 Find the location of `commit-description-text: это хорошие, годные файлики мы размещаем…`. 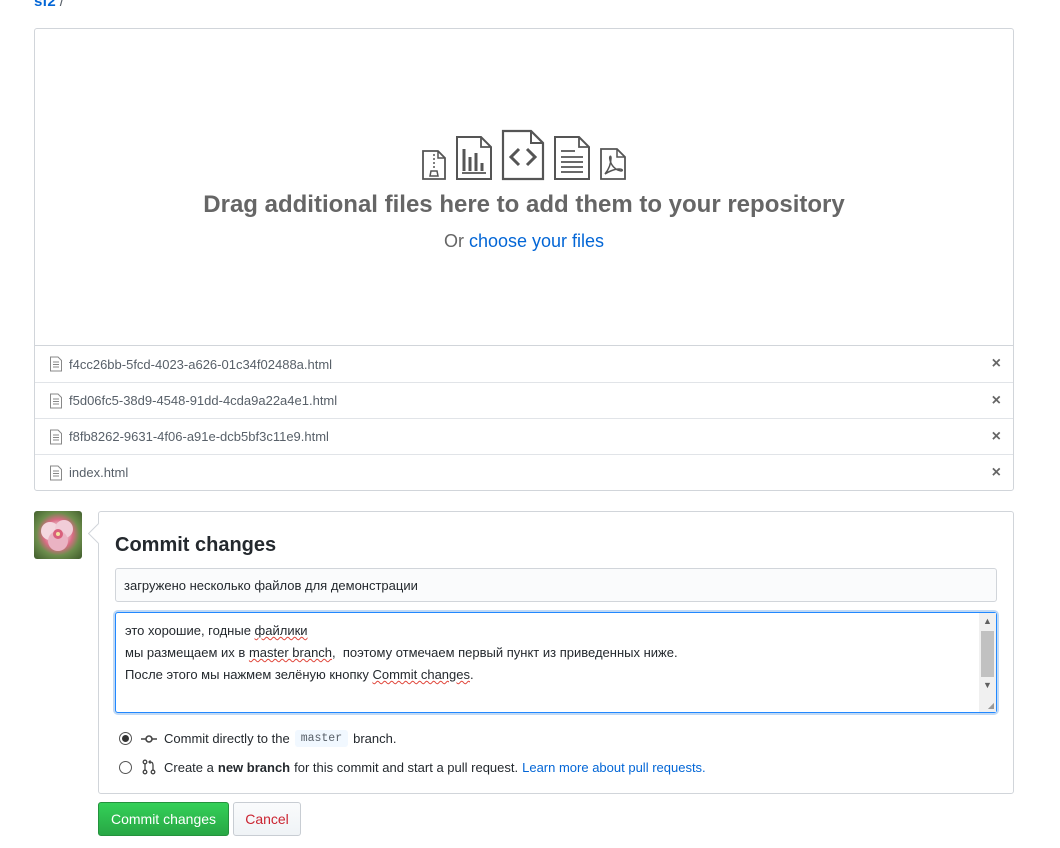

commit-description-text: это хорошие, годные файлики мы размещаем… is located at coordinates (550, 653).